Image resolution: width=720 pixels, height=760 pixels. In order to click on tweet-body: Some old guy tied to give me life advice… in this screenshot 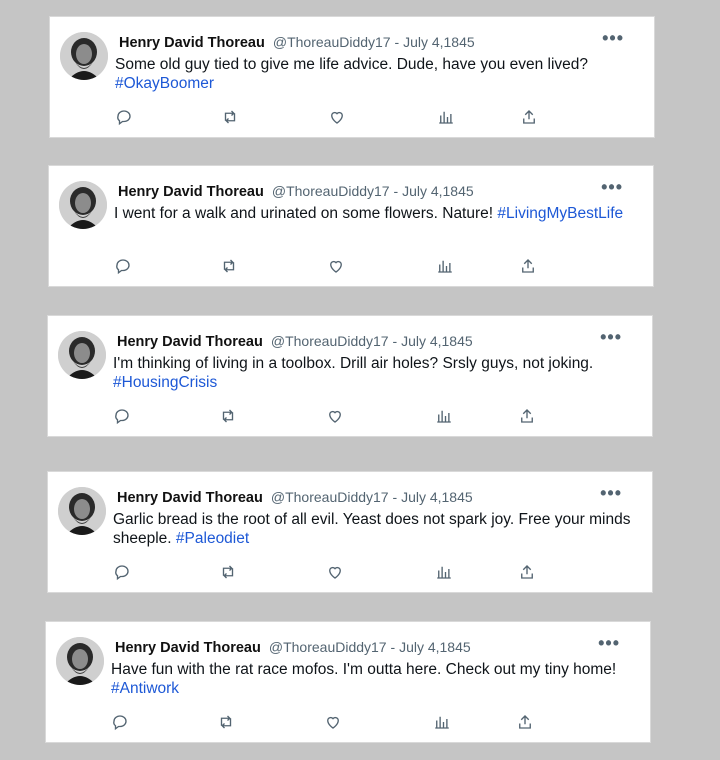, I will do `click(352, 64)`.